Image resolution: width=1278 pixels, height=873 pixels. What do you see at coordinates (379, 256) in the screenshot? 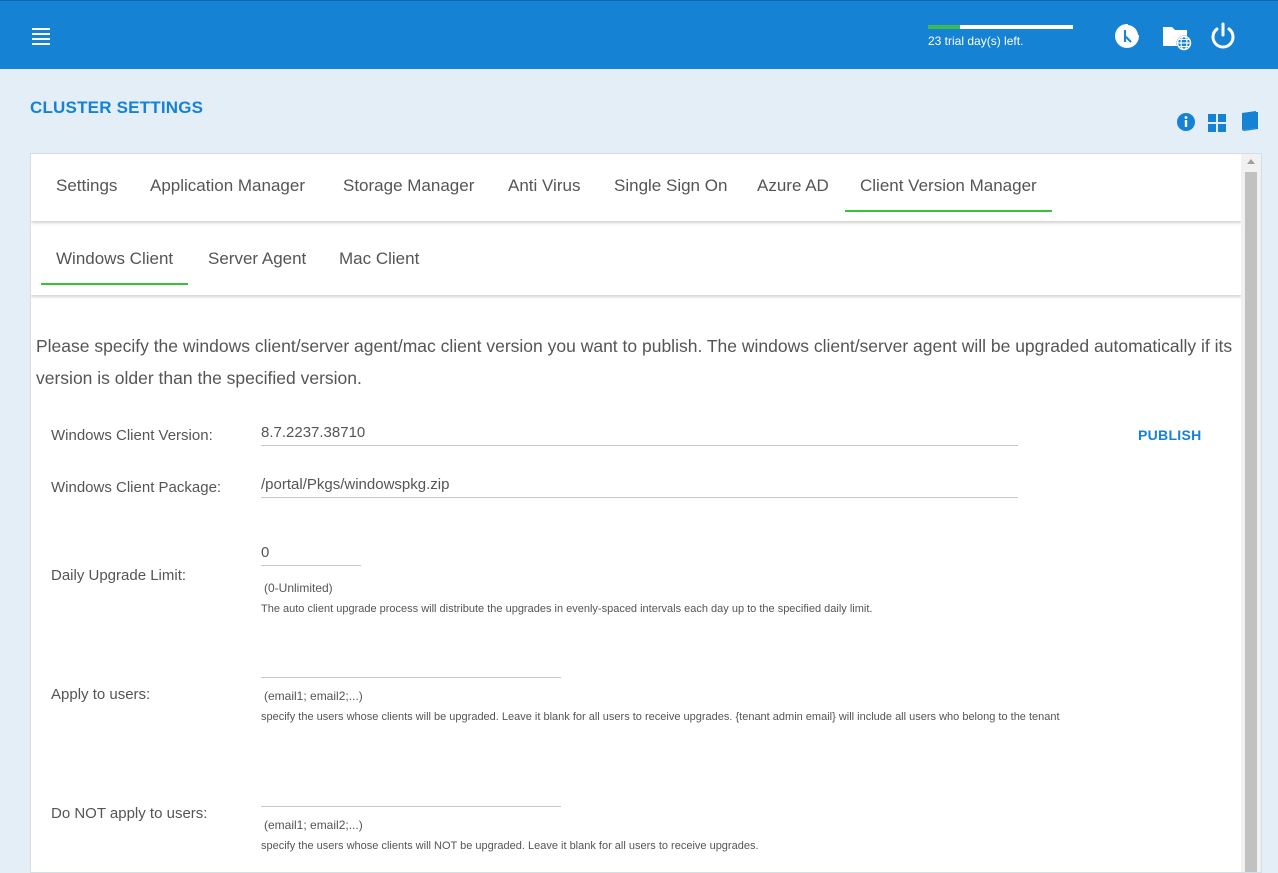
I see `subtab-mac-client: Mac Client` at bounding box center [379, 256].